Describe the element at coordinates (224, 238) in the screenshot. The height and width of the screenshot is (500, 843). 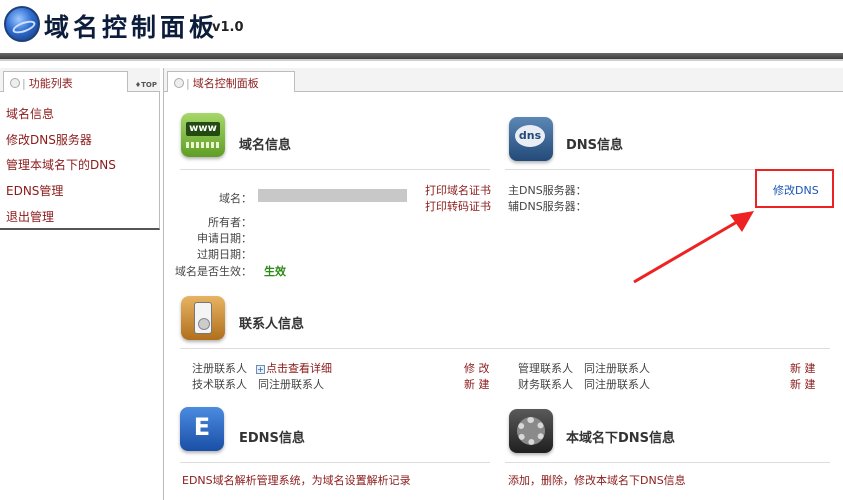
I see `apply-date-label: 申请日期：` at that location.